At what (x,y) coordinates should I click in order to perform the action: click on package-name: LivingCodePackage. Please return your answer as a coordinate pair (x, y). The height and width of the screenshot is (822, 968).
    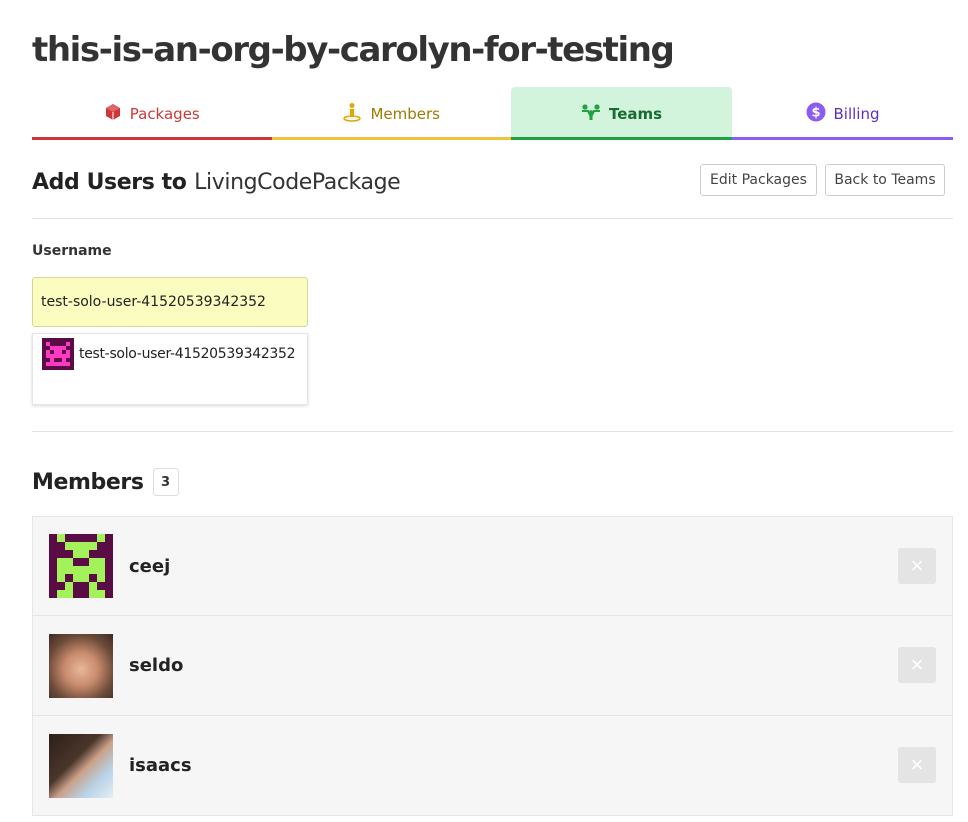
    Looking at the image, I should click on (297, 182).